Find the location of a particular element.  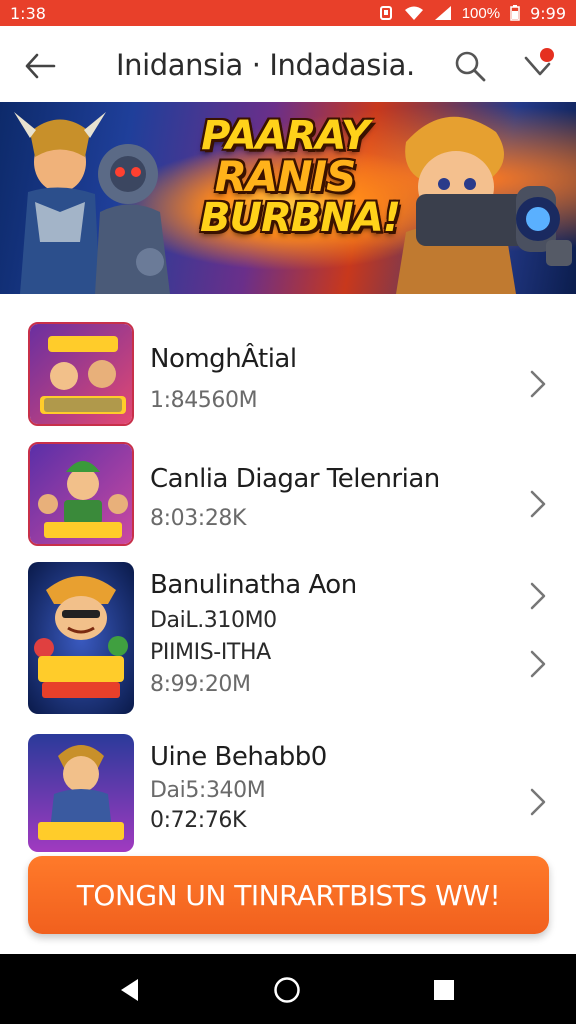

game-name: Canlia Diagar Telenrian is located at coordinates (295, 479).